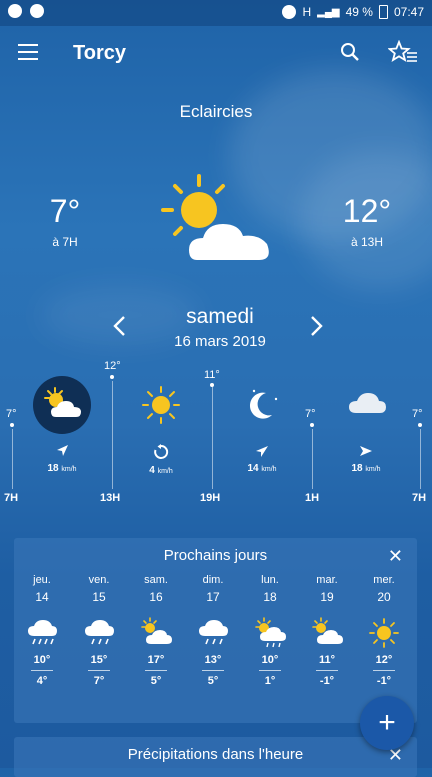 The image size is (432, 777). What do you see at coordinates (213, 580) in the screenshot?
I see `day-abbrev: dim.` at bounding box center [213, 580].